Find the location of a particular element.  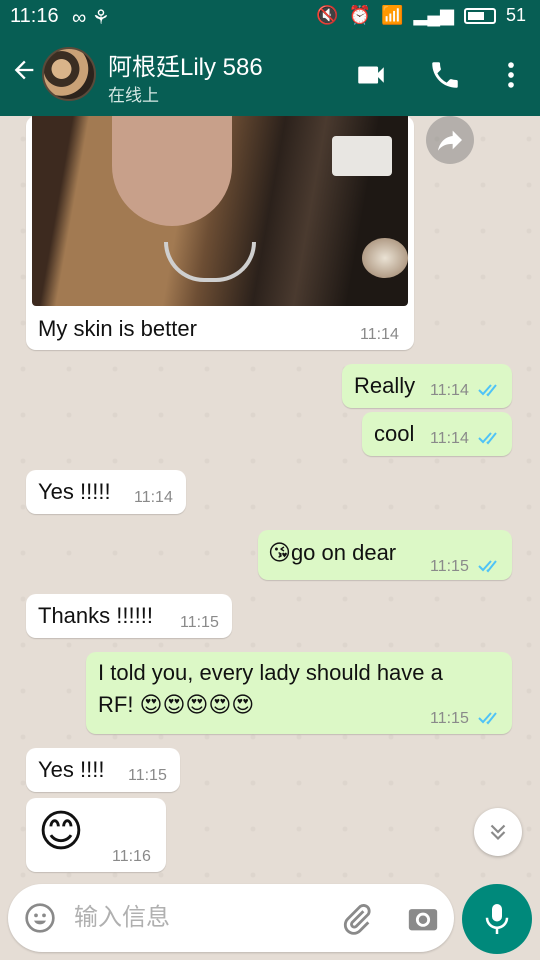

message-outgoing: Really 11:14 is located at coordinates (427, 386).